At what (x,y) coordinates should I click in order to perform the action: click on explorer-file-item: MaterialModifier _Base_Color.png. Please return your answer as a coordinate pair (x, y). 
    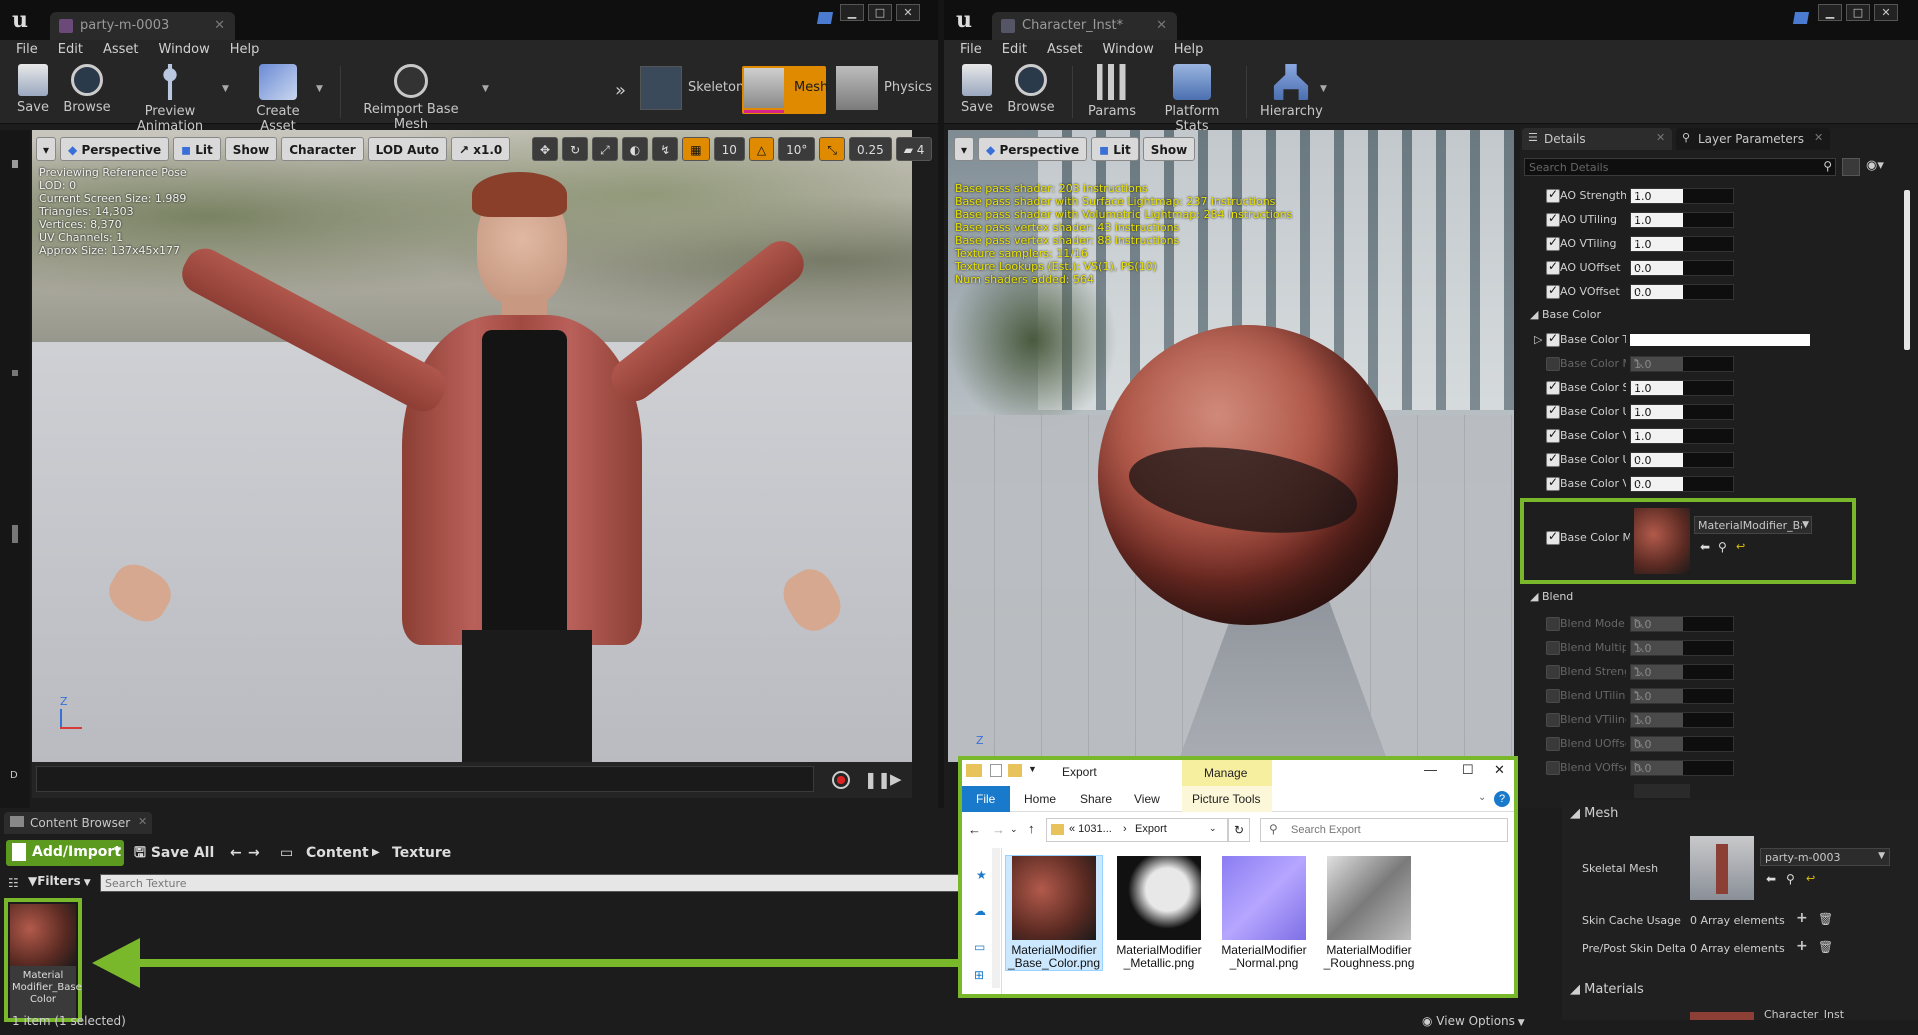
    Looking at the image, I should click on (1054, 913).